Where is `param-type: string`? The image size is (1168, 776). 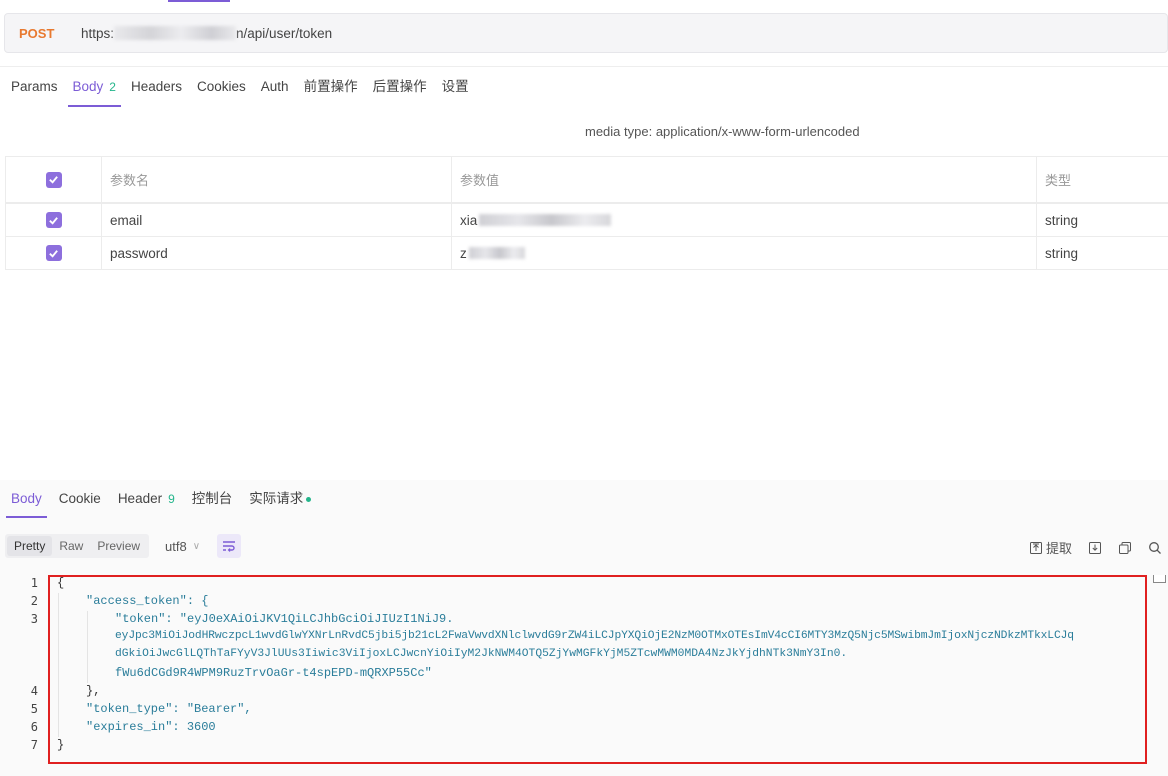 param-type: string is located at coordinates (1062, 253).